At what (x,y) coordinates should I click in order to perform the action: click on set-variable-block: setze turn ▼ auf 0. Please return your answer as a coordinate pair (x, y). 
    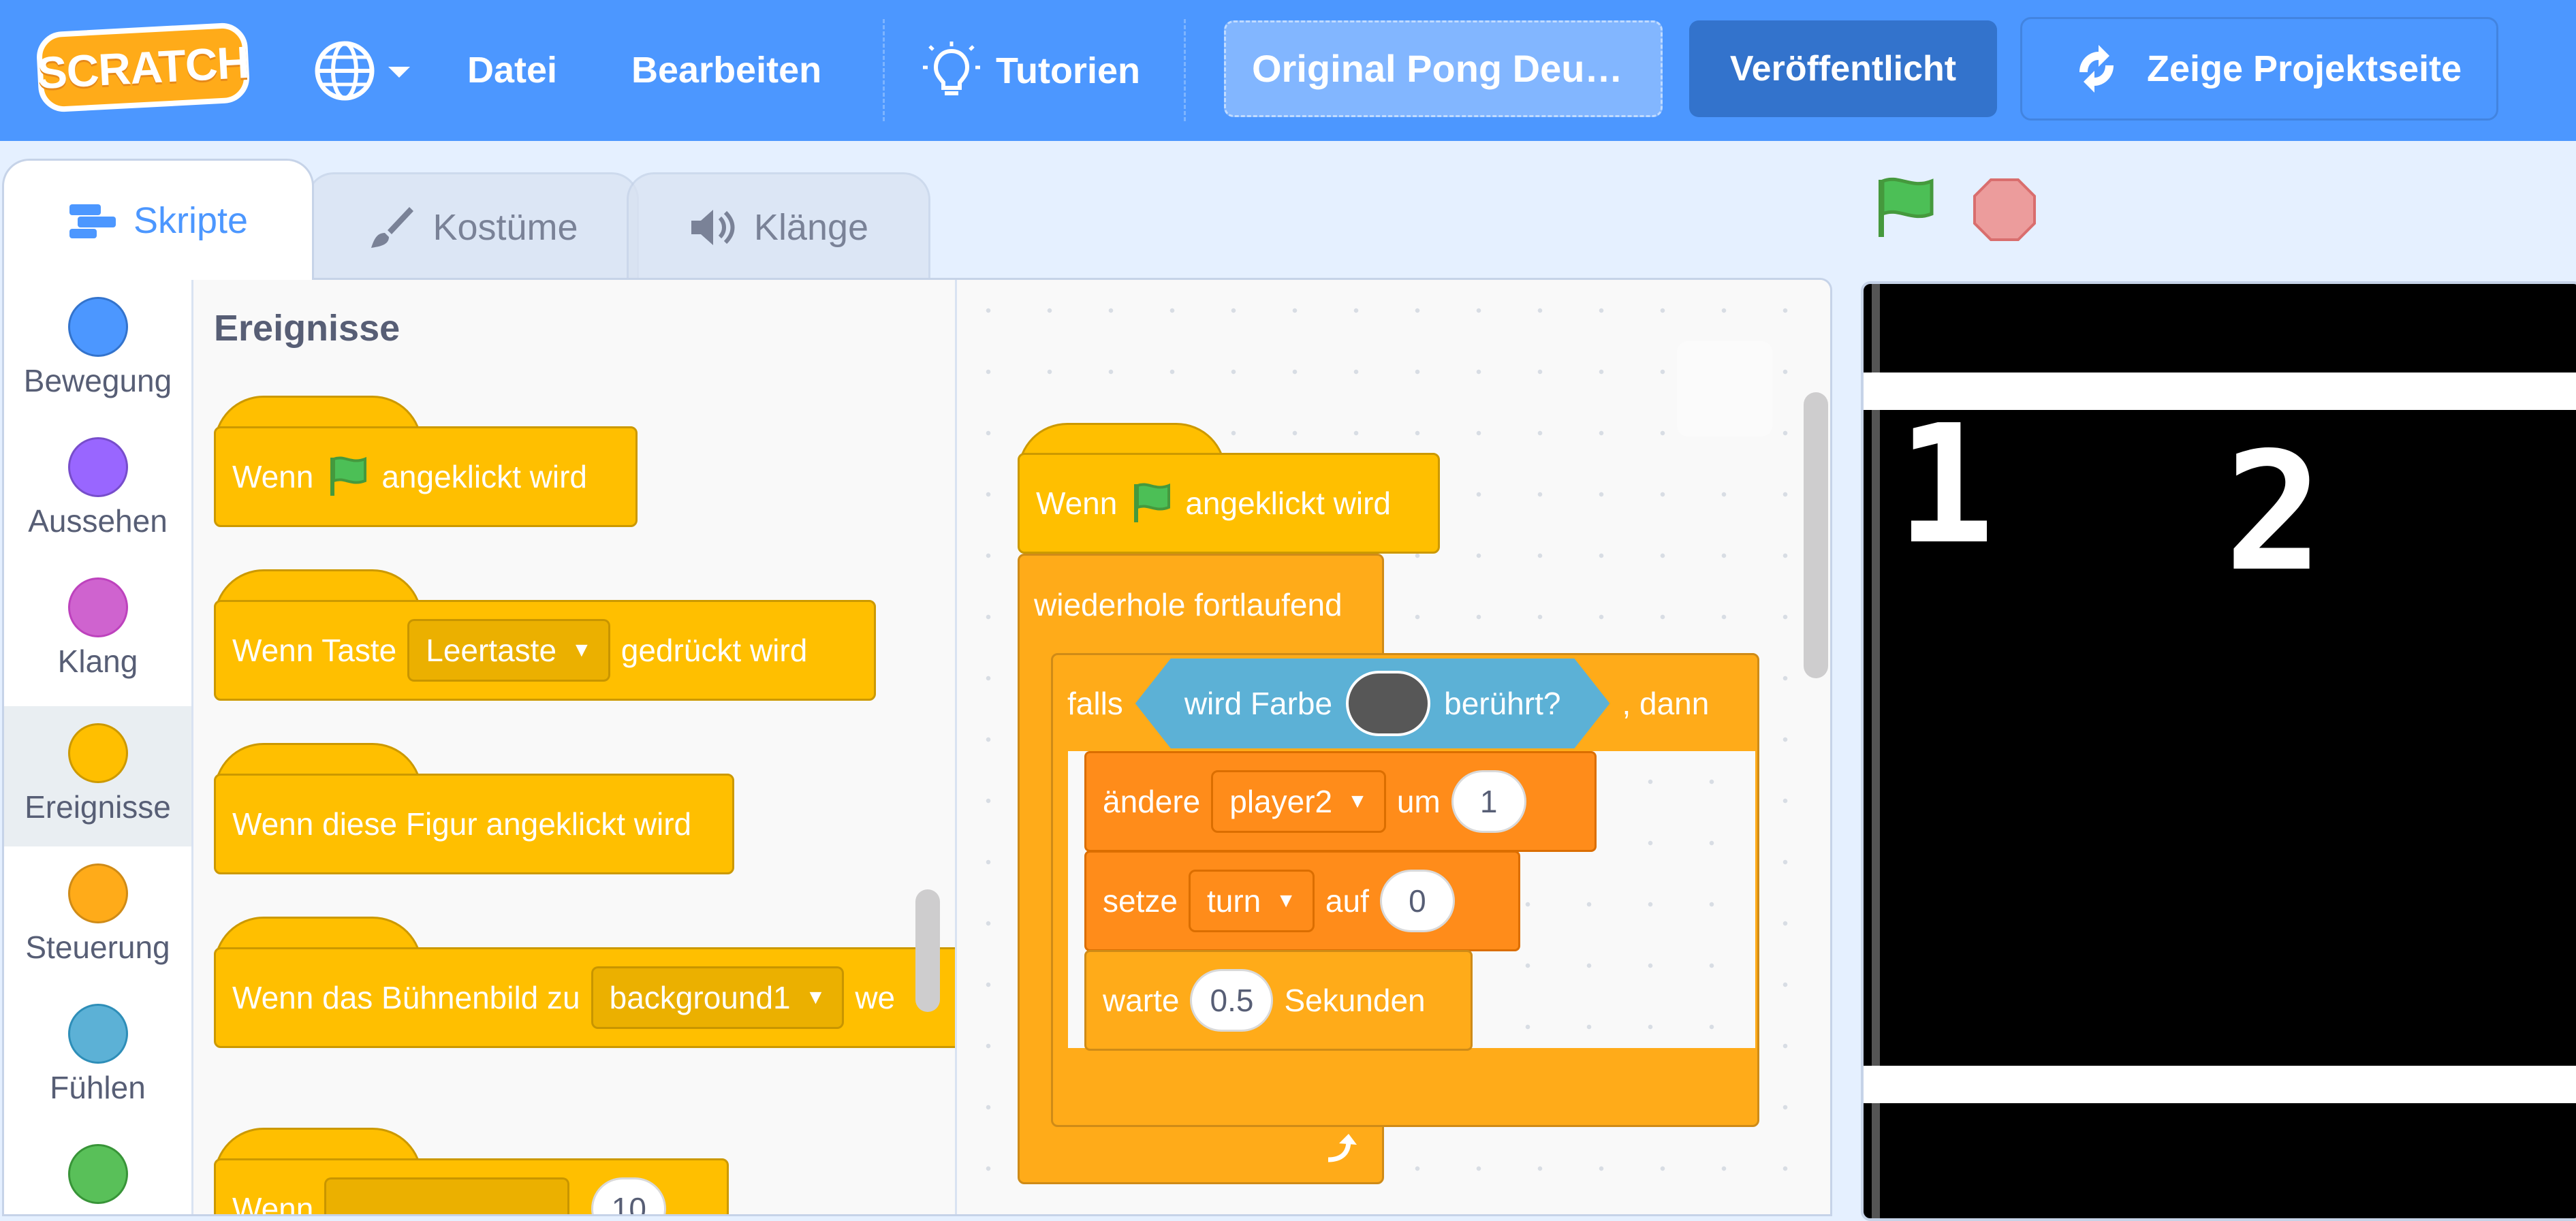
    Looking at the image, I should click on (1302, 901).